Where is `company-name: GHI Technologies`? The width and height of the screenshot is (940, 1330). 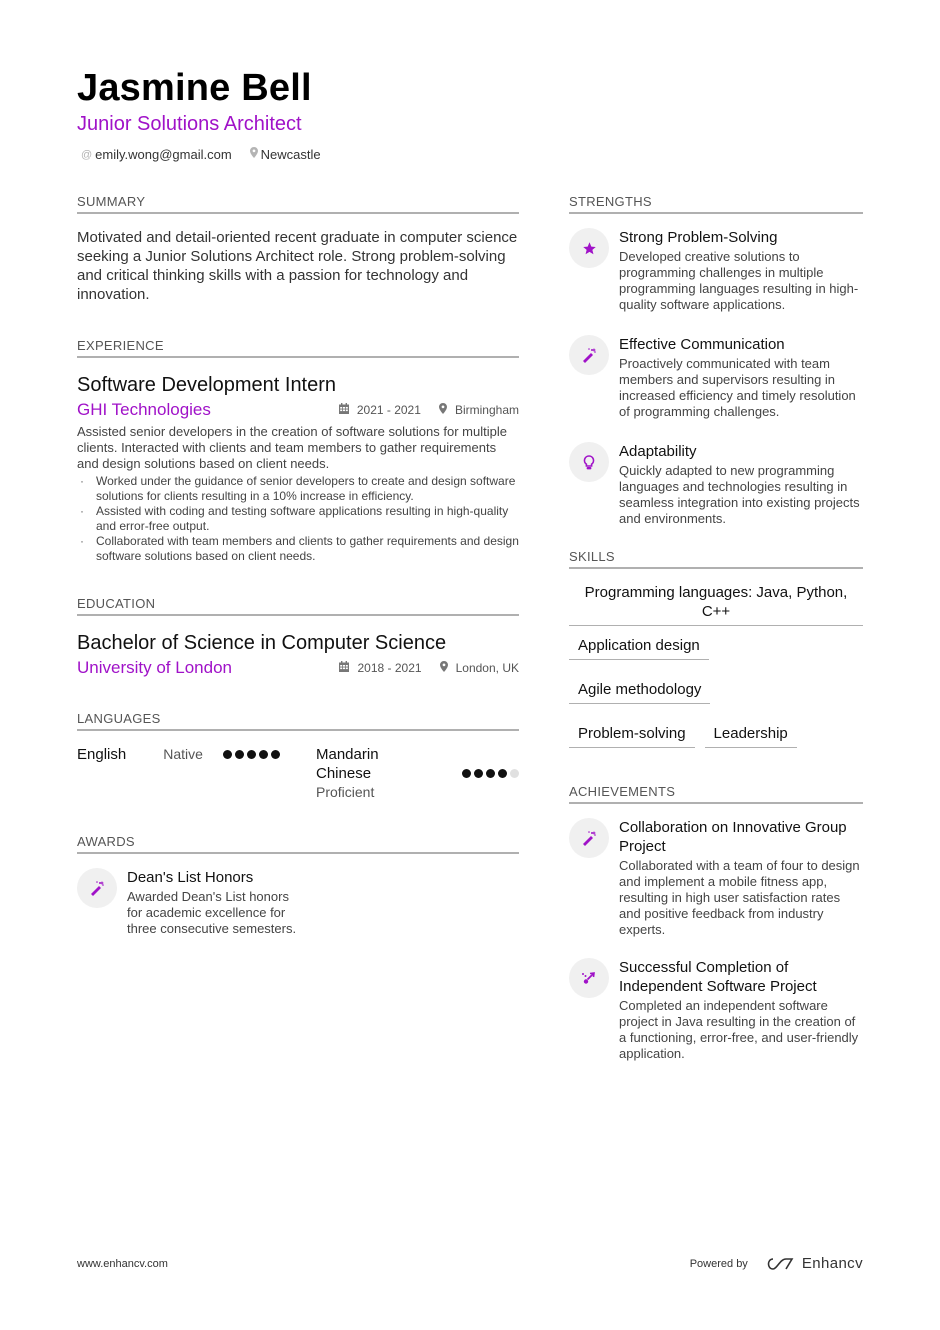
company-name: GHI Technologies is located at coordinates (144, 409).